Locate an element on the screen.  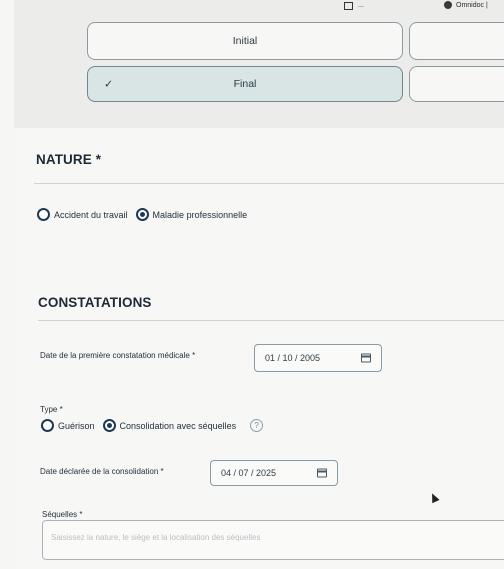
nature-divider is located at coordinates (269, 183).